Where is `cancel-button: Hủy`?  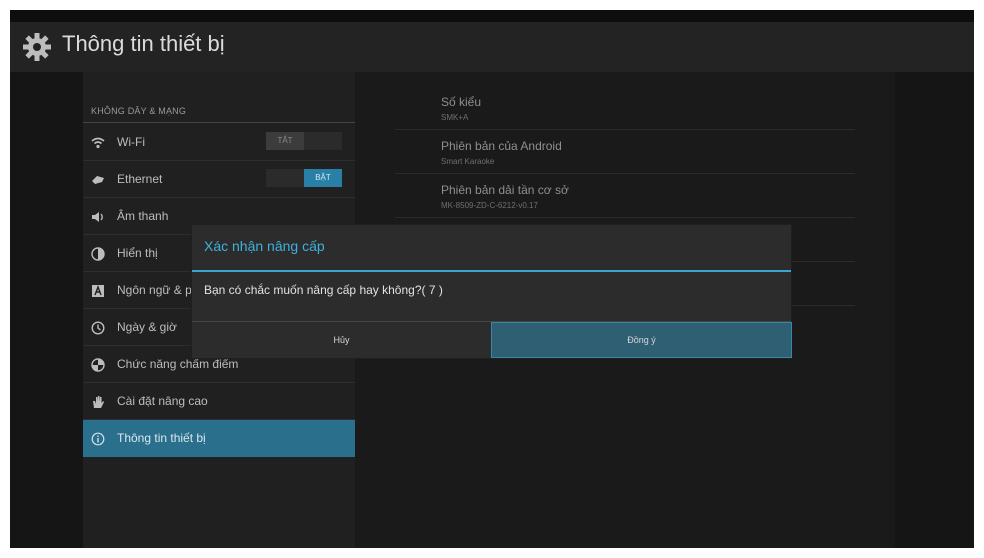 cancel-button: Hủy is located at coordinates (341, 340).